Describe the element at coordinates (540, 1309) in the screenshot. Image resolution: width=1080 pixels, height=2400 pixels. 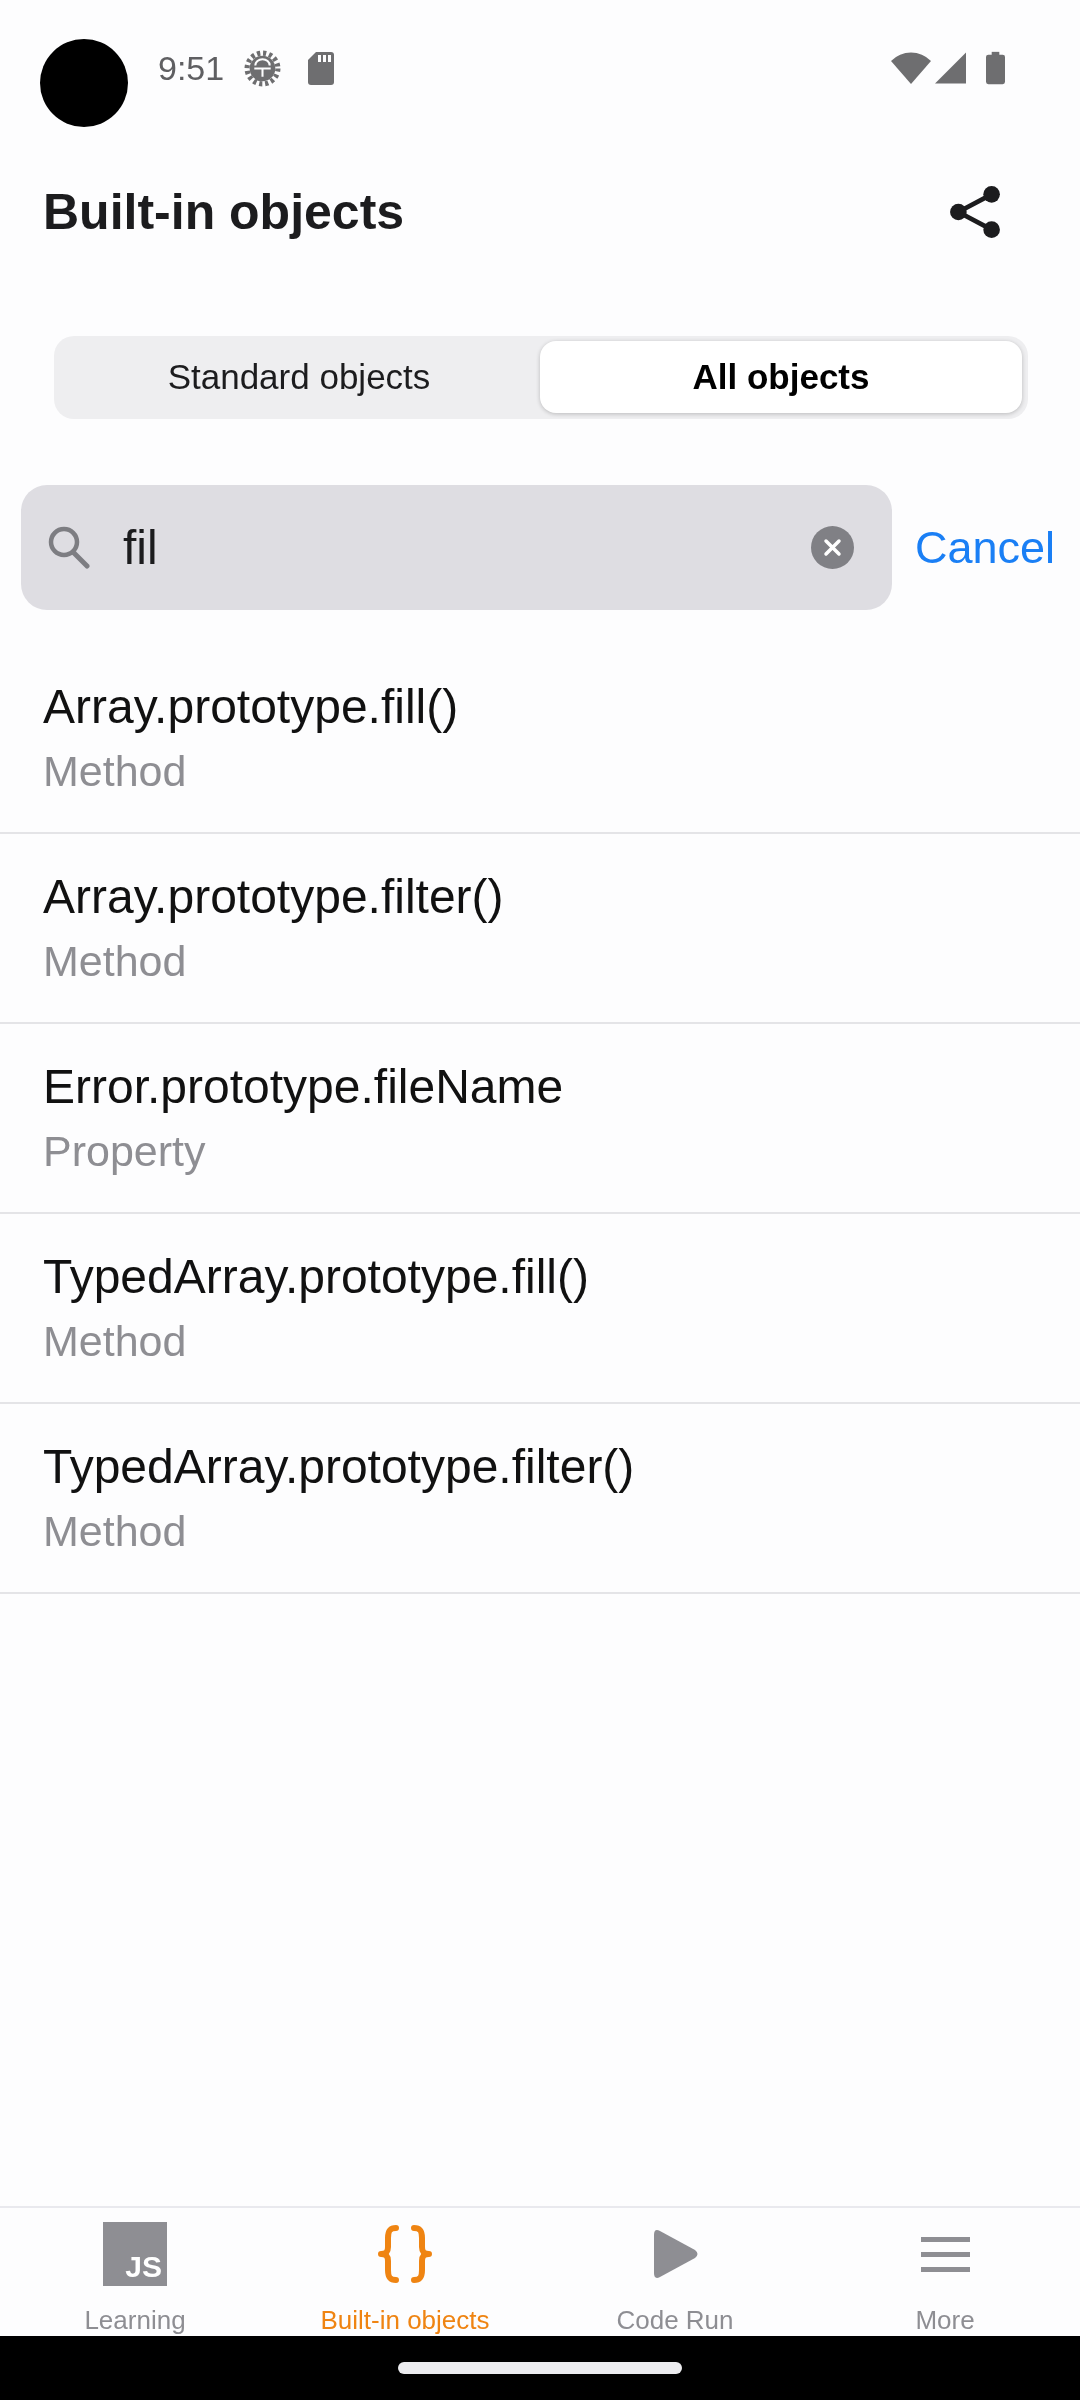
I see `result-row: TypedArray.prototype.fill() Method` at that location.